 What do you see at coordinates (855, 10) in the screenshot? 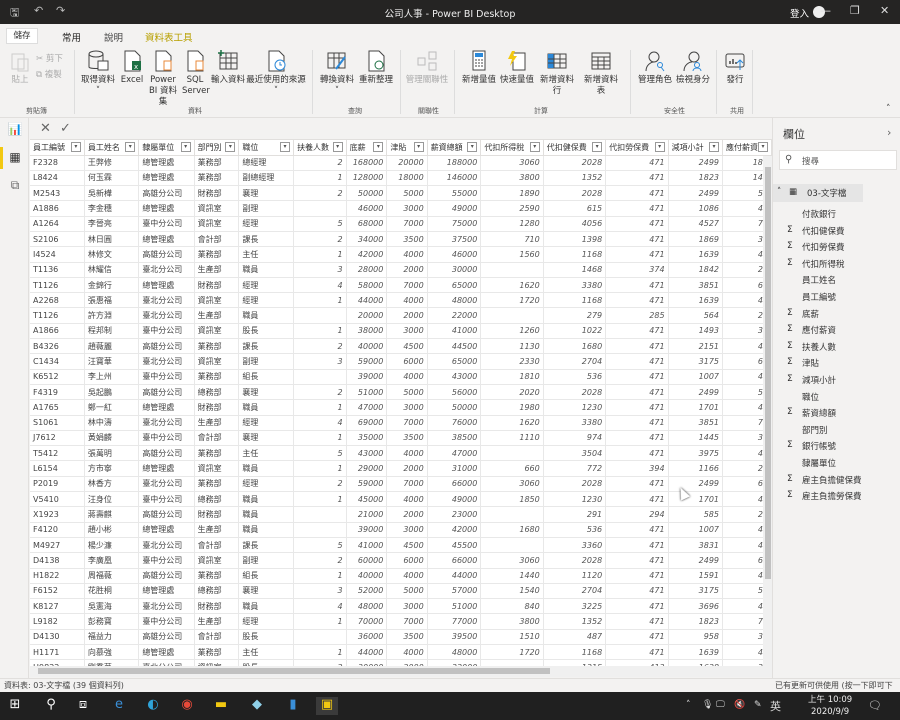
I see `restore-button: ❐` at bounding box center [855, 10].